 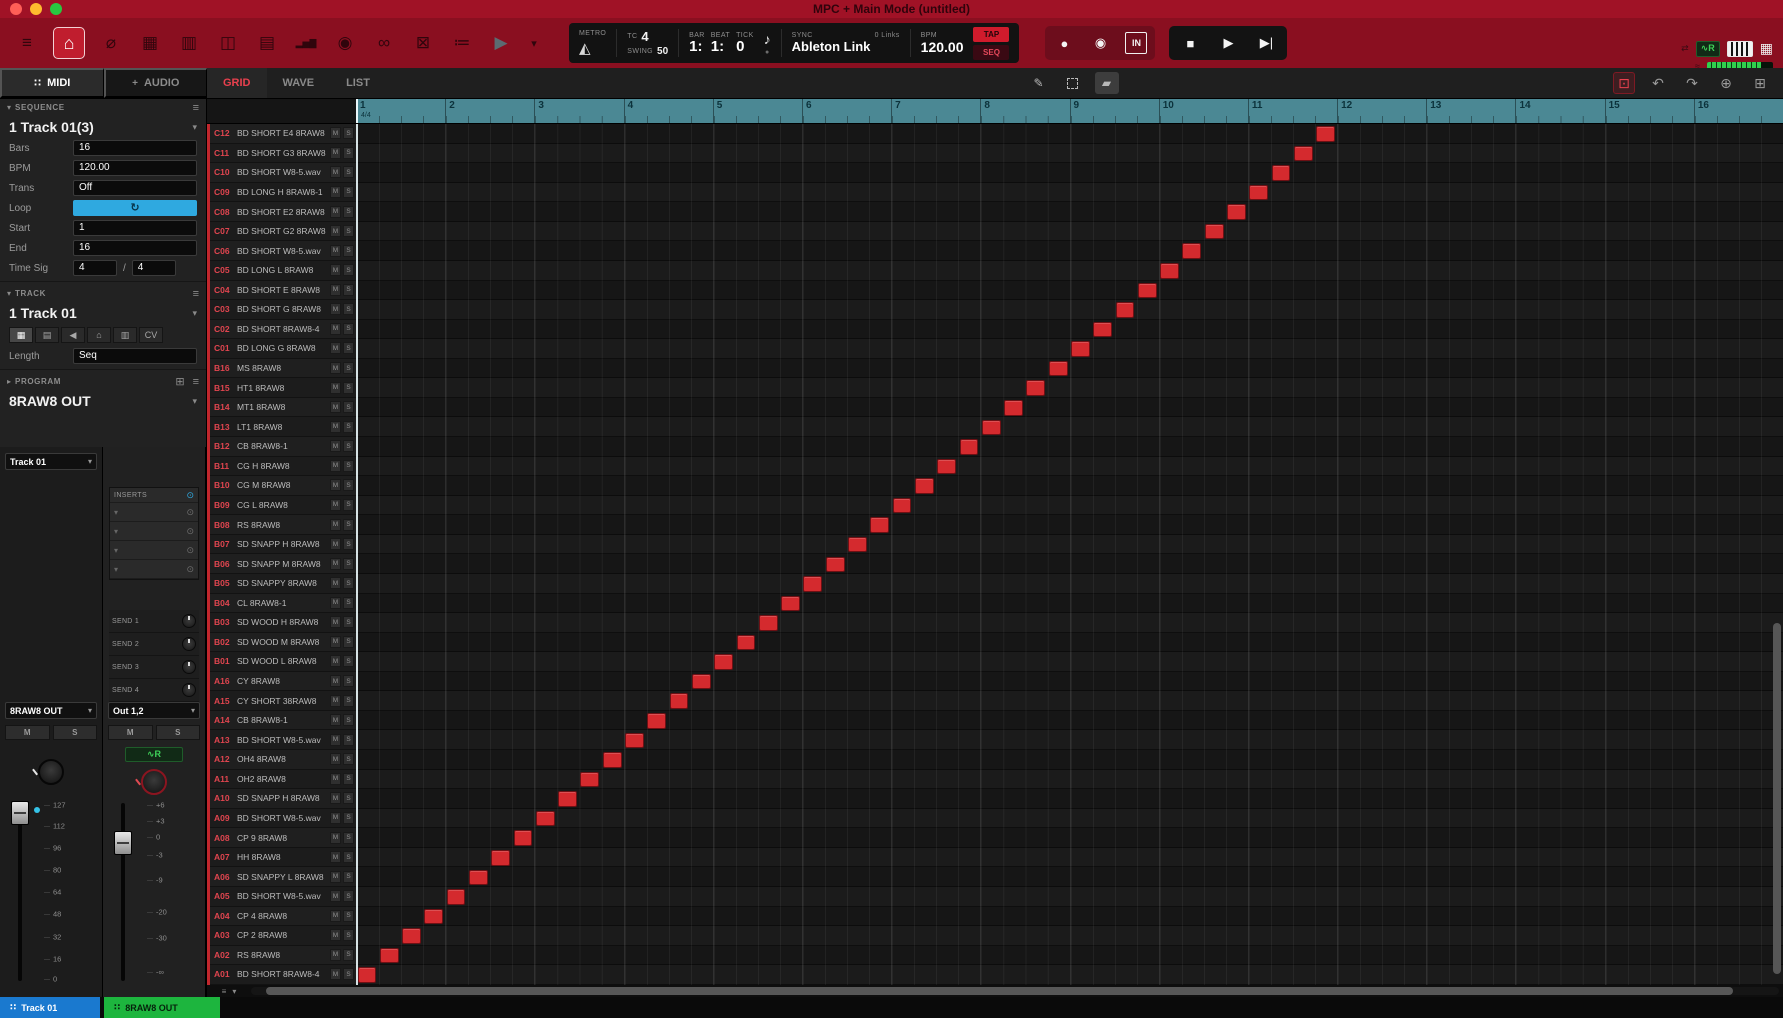 What do you see at coordinates (281, 466) in the screenshot?
I see `pad-row: B11 CG H 8RAW8 M S` at bounding box center [281, 466].